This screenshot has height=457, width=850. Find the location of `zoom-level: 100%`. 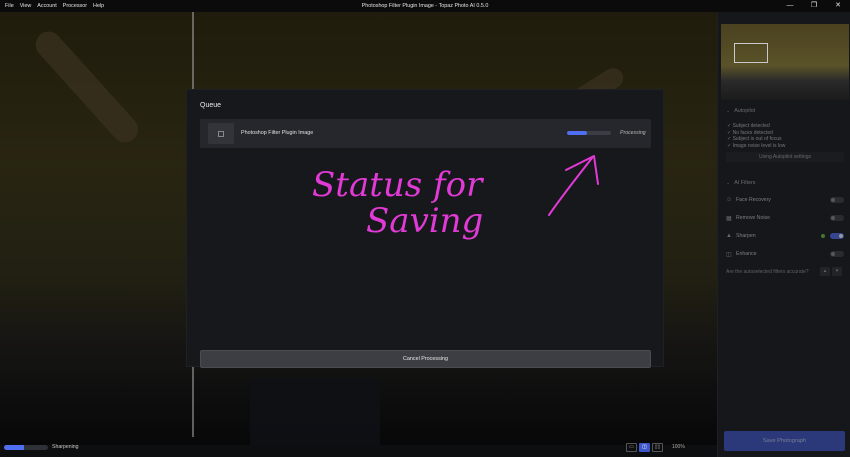

zoom-level: 100% is located at coordinates (678, 447).